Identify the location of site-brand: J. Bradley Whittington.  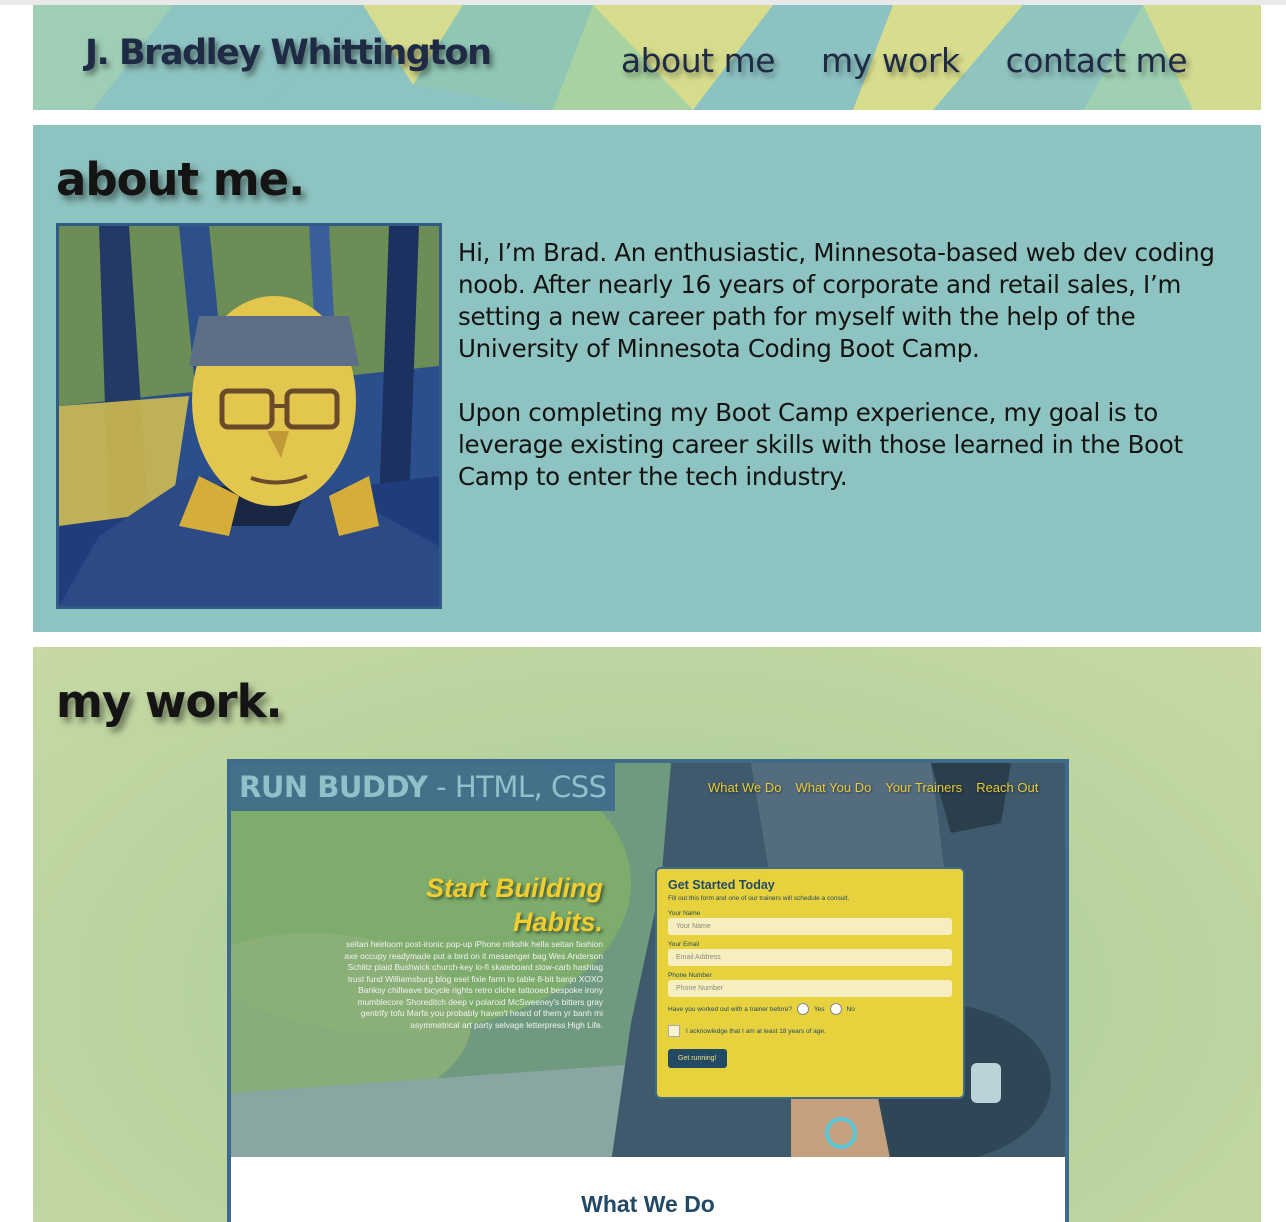
(288, 53).